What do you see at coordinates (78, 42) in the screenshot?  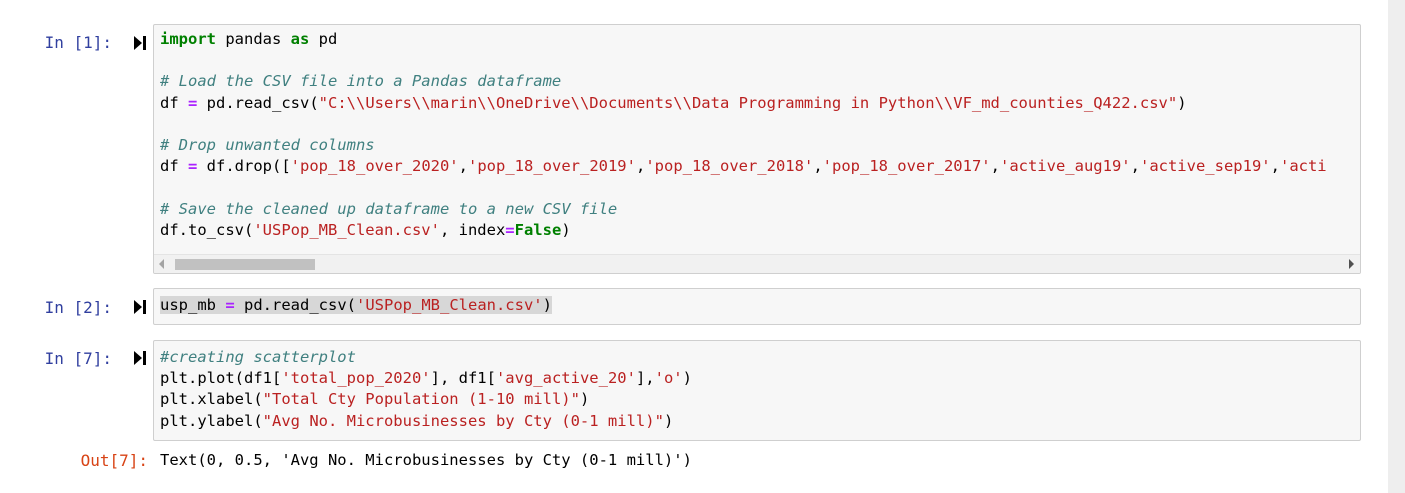 I see `input-prompt: In [1]:` at bounding box center [78, 42].